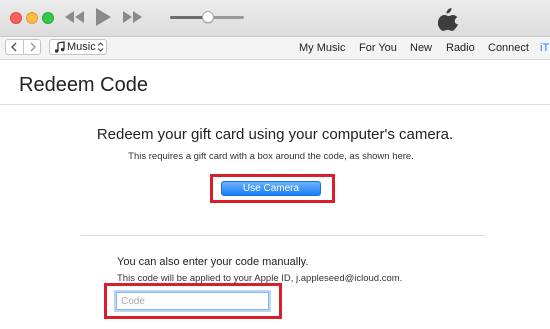 The height and width of the screenshot is (329, 550). I want to click on music-note-icon, so click(59, 49).